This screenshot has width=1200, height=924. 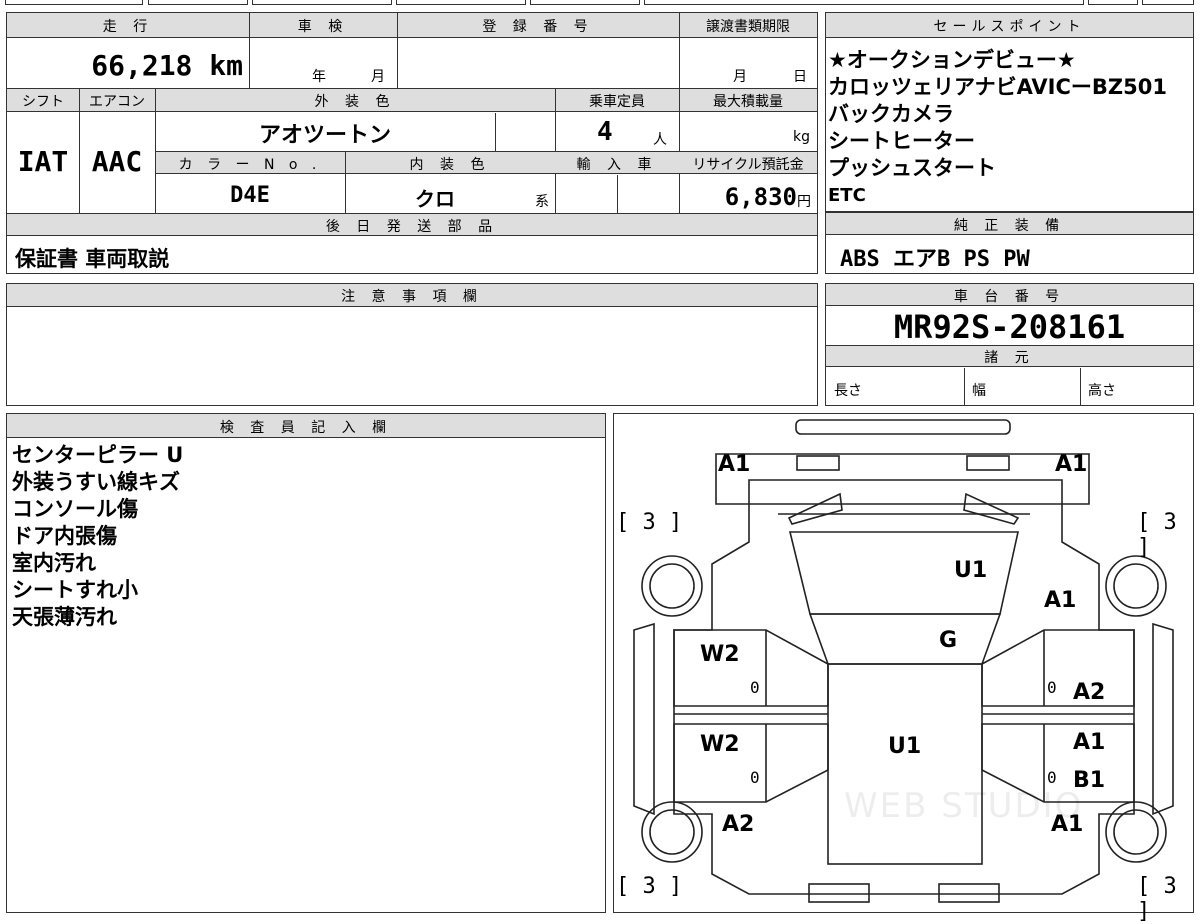 I want to click on mark-front-right: A1, so click(x=1071, y=464).